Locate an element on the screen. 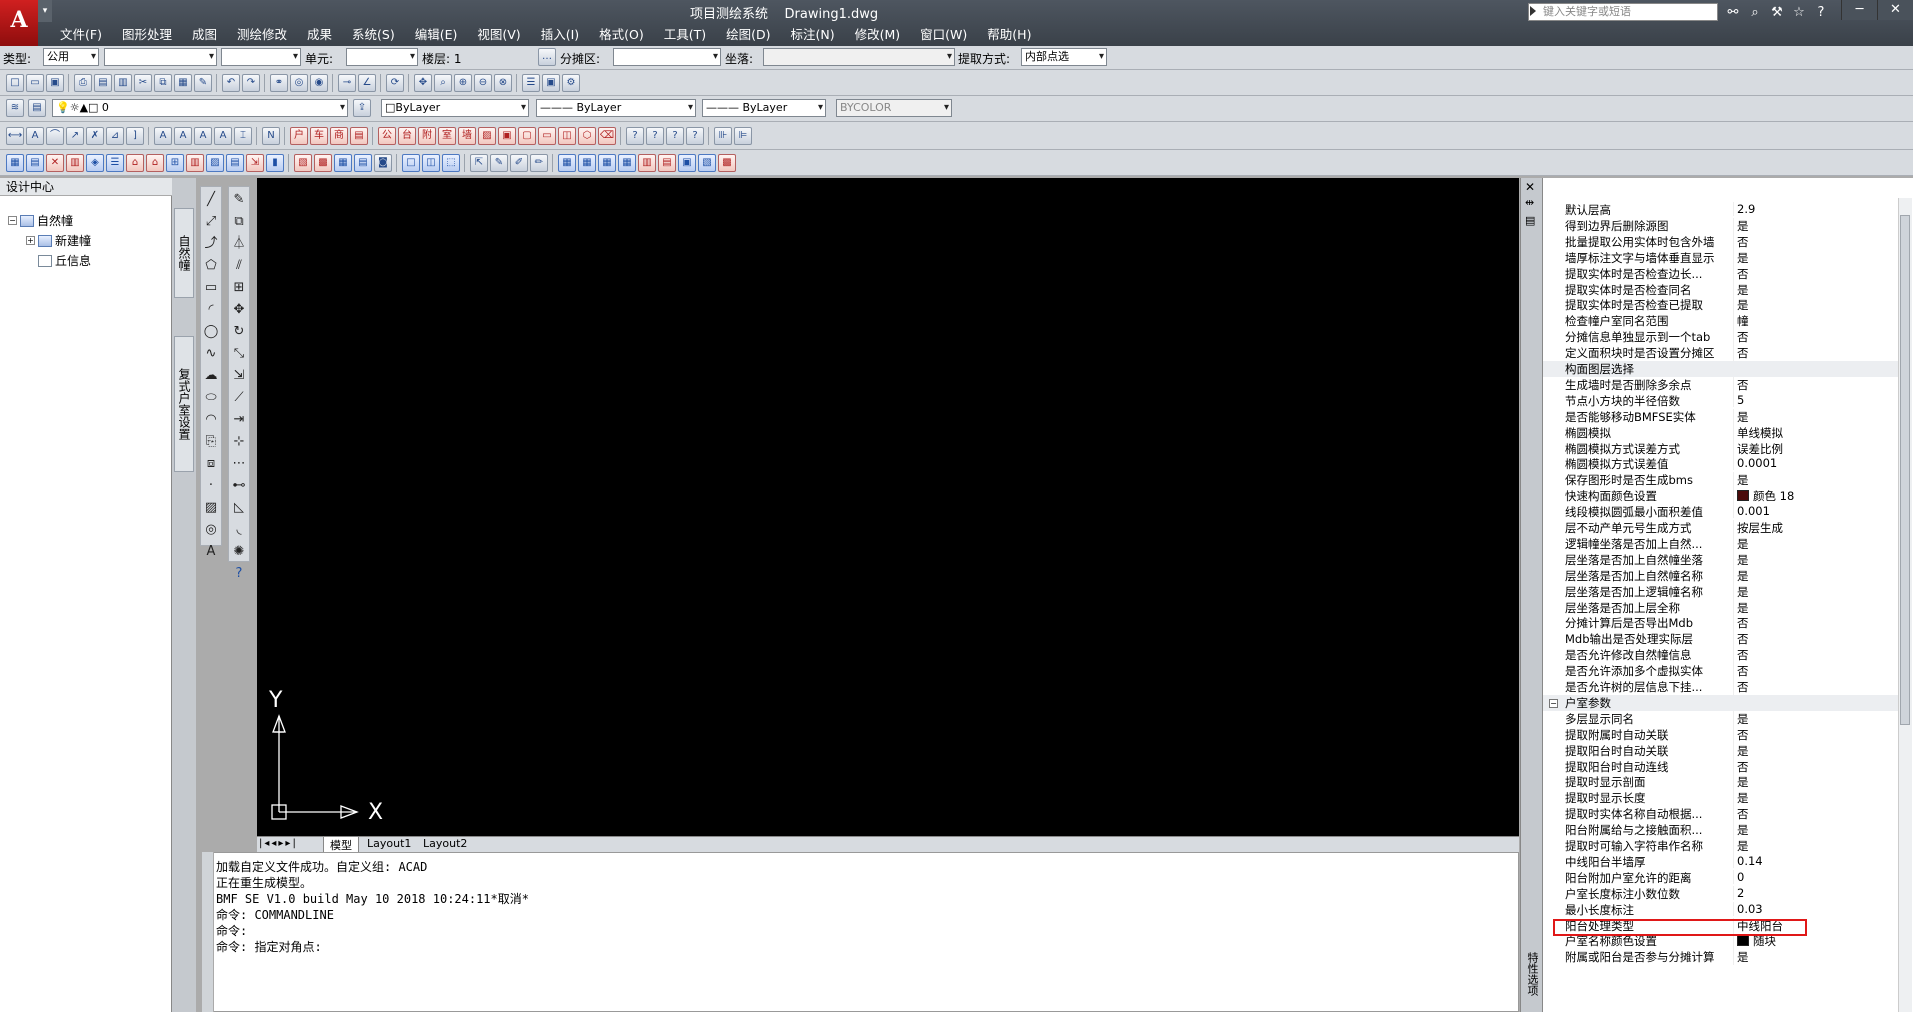 Image resolution: width=1913 pixels, height=1012 pixels. print-preview-icon: ▤ is located at coordinates (103, 83).